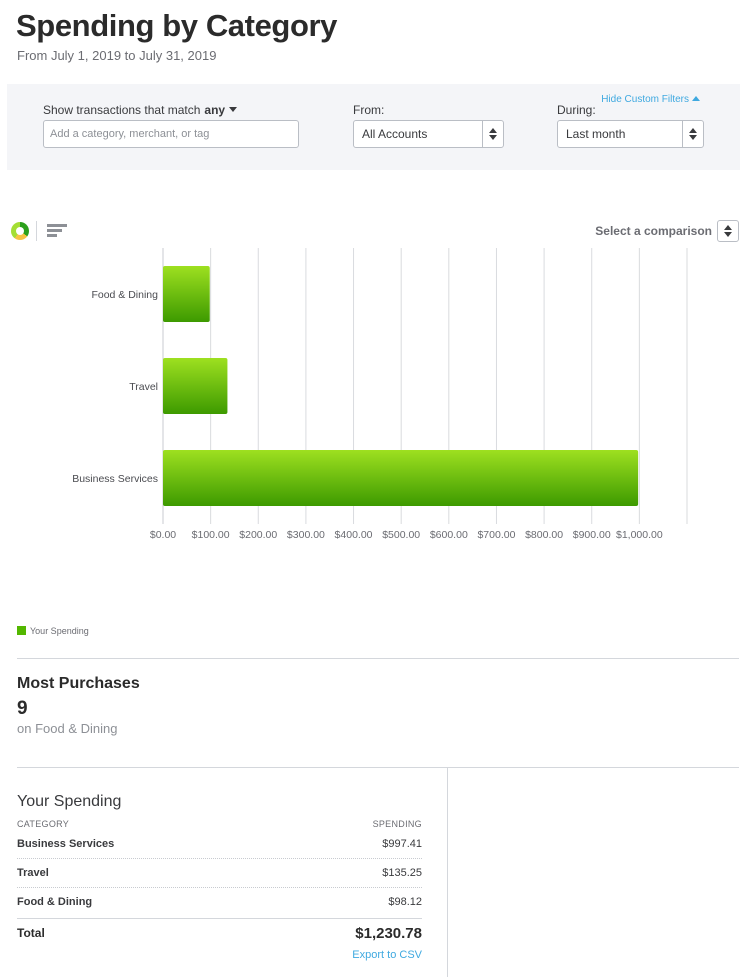  I want to click on caret-down-icon, so click(233, 109).